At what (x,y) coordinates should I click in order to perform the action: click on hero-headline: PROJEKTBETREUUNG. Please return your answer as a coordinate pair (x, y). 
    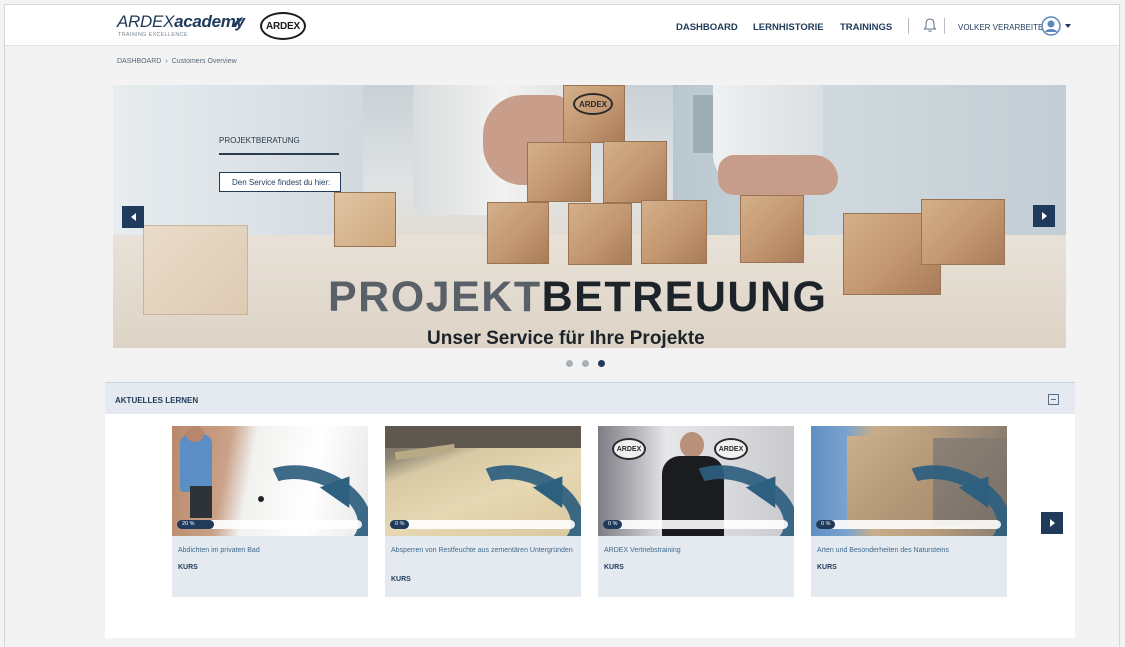
    Looking at the image, I should click on (577, 297).